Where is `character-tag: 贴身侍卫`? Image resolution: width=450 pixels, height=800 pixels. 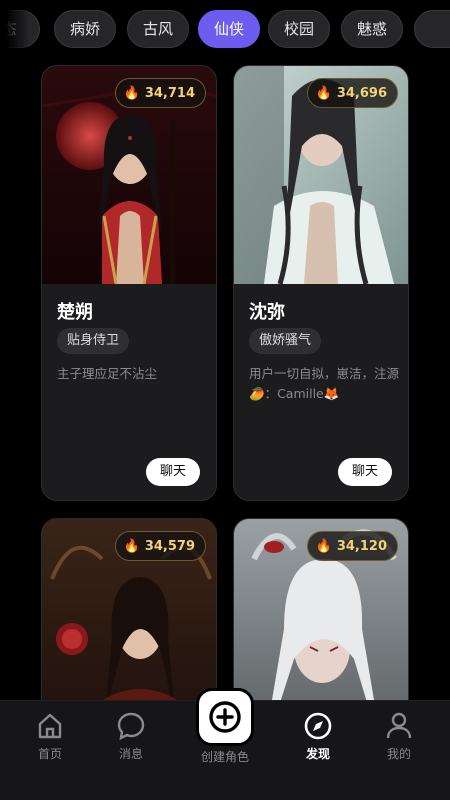
character-tag: 贴身侍卫 is located at coordinates (93, 341).